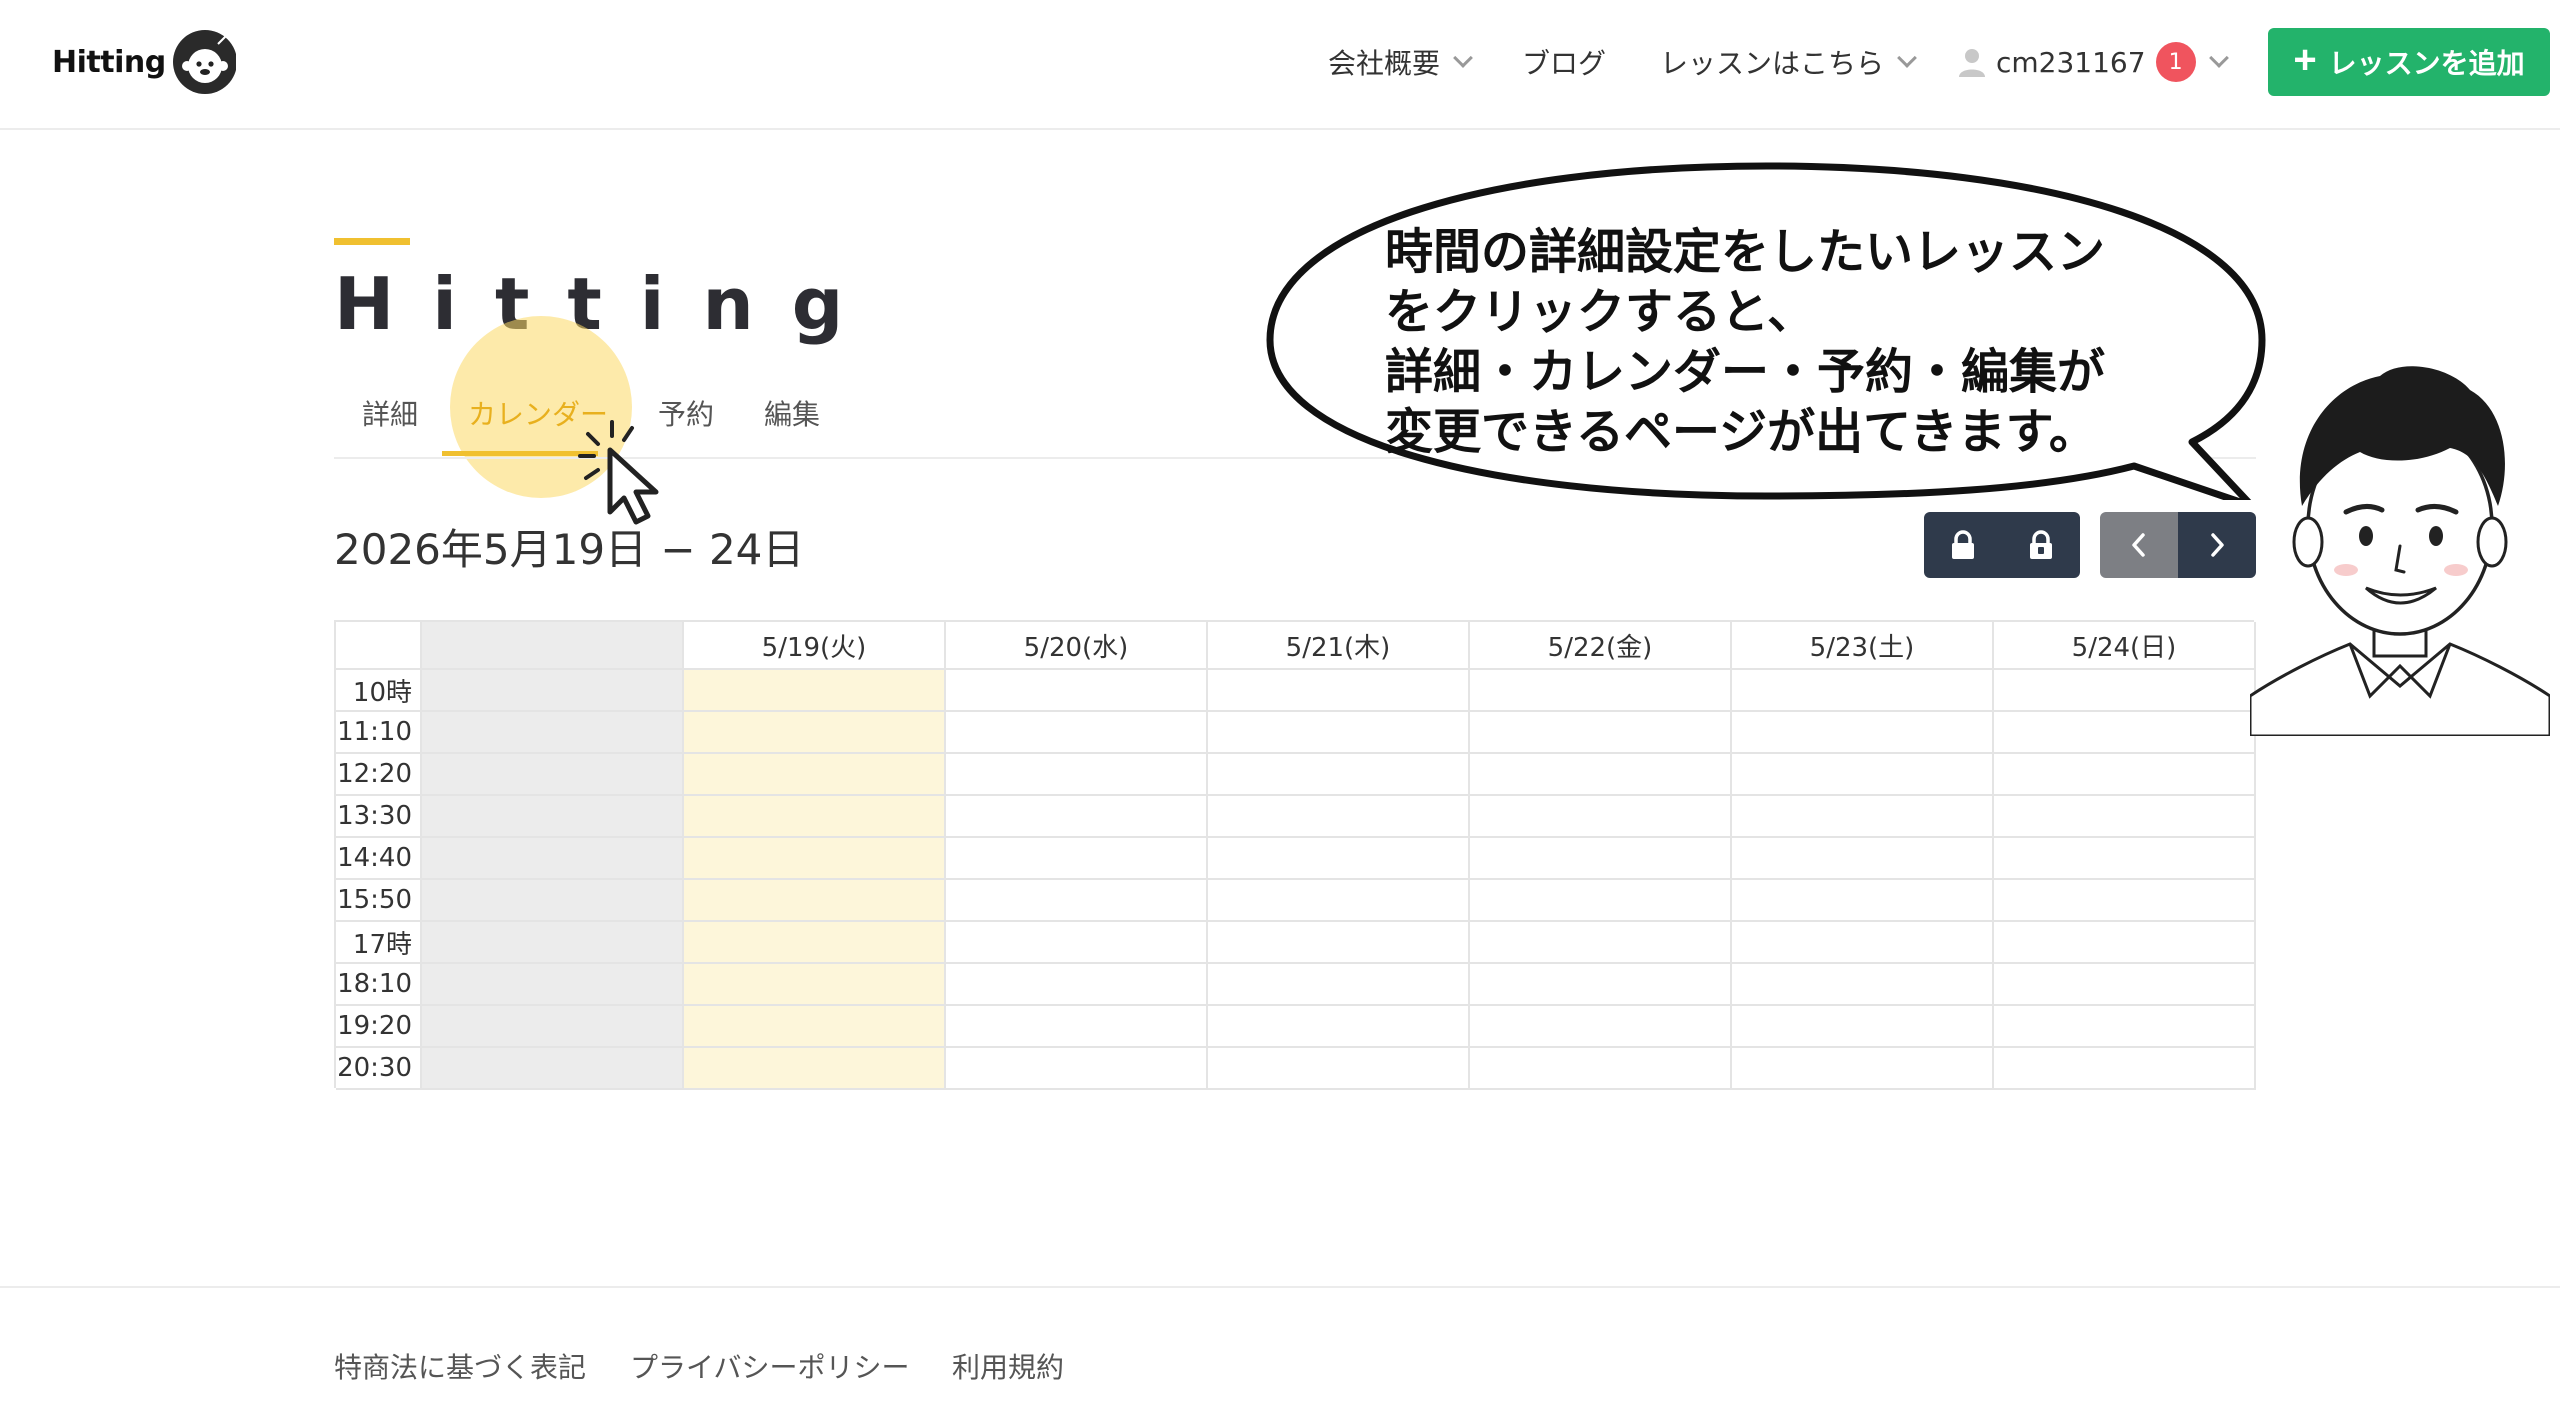 The width and height of the screenshot is (2560, 1428). What do you see at coordinates (1907, 58) in the screenshot?
I see `chevron-down-icon` at bounding box center [1907, 58].